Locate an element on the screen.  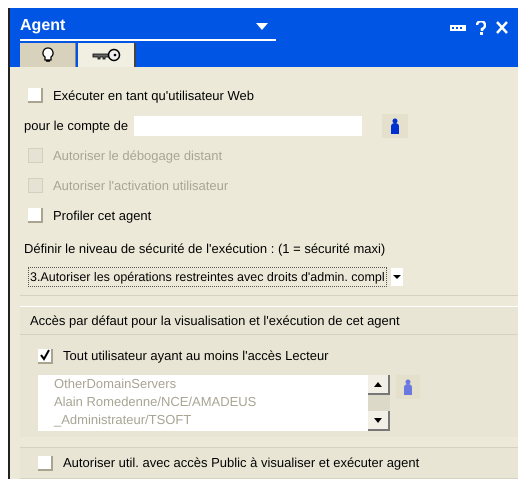
checkbox-label: Profiler cet agent is located at coordinates (102, 215).